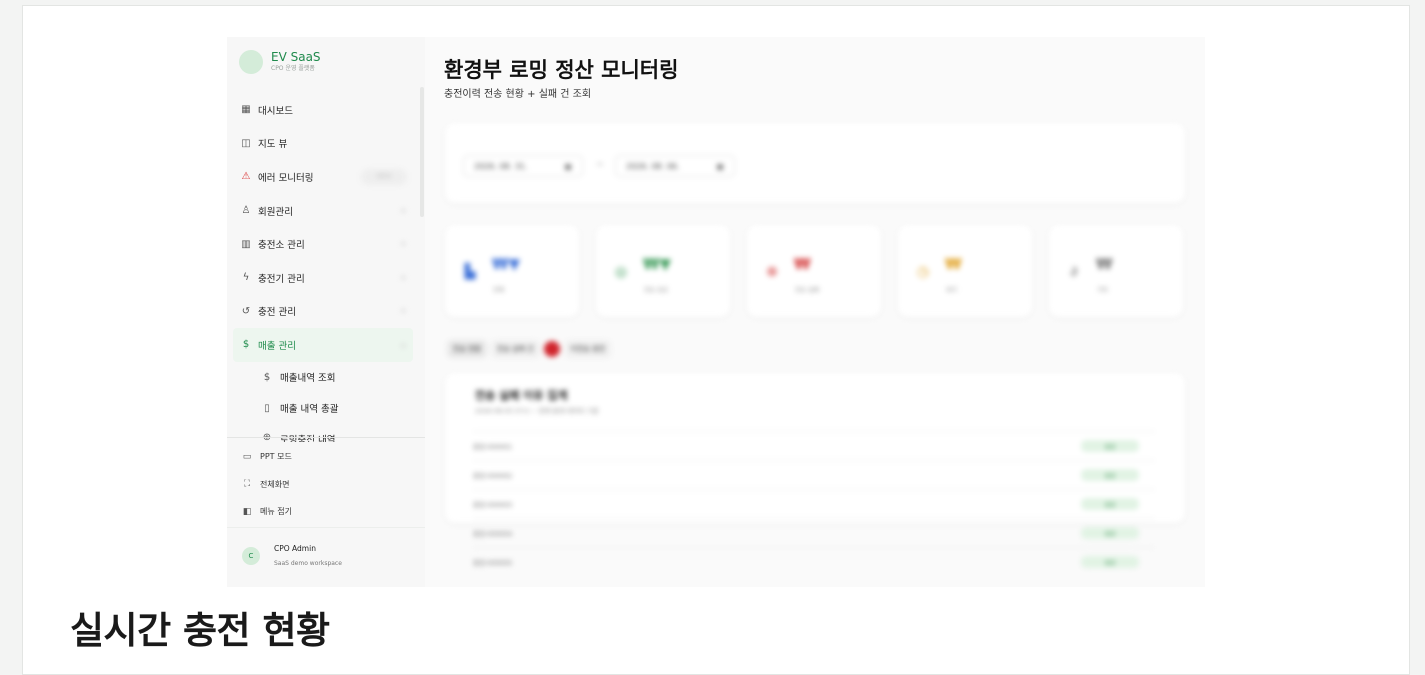 This screenshot has width=1425, height=675. I want to click on table-row: 충전-000002 성공, so click(814, 474).